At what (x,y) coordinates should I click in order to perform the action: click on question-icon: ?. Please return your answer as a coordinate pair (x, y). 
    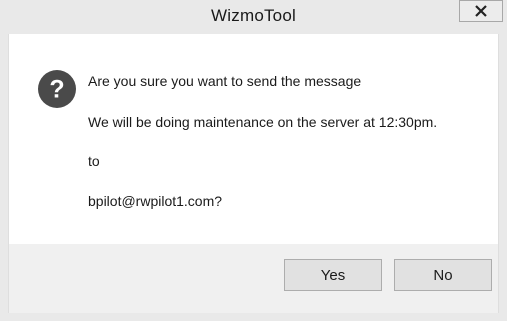
    Looking at the image, I should click on (57, 89).